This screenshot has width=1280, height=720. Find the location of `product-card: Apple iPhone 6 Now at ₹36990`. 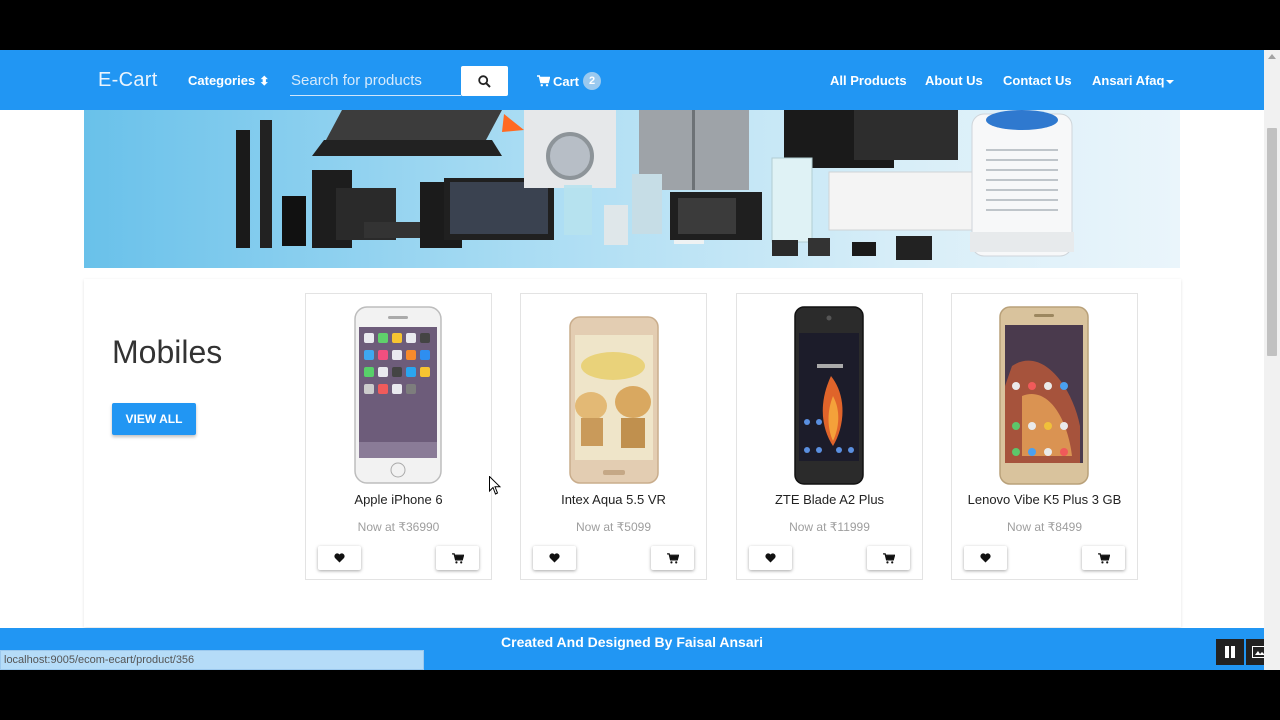

product-card: Apple iPhone 6 Now at ₹36990 is located at coordinates (398, 436).